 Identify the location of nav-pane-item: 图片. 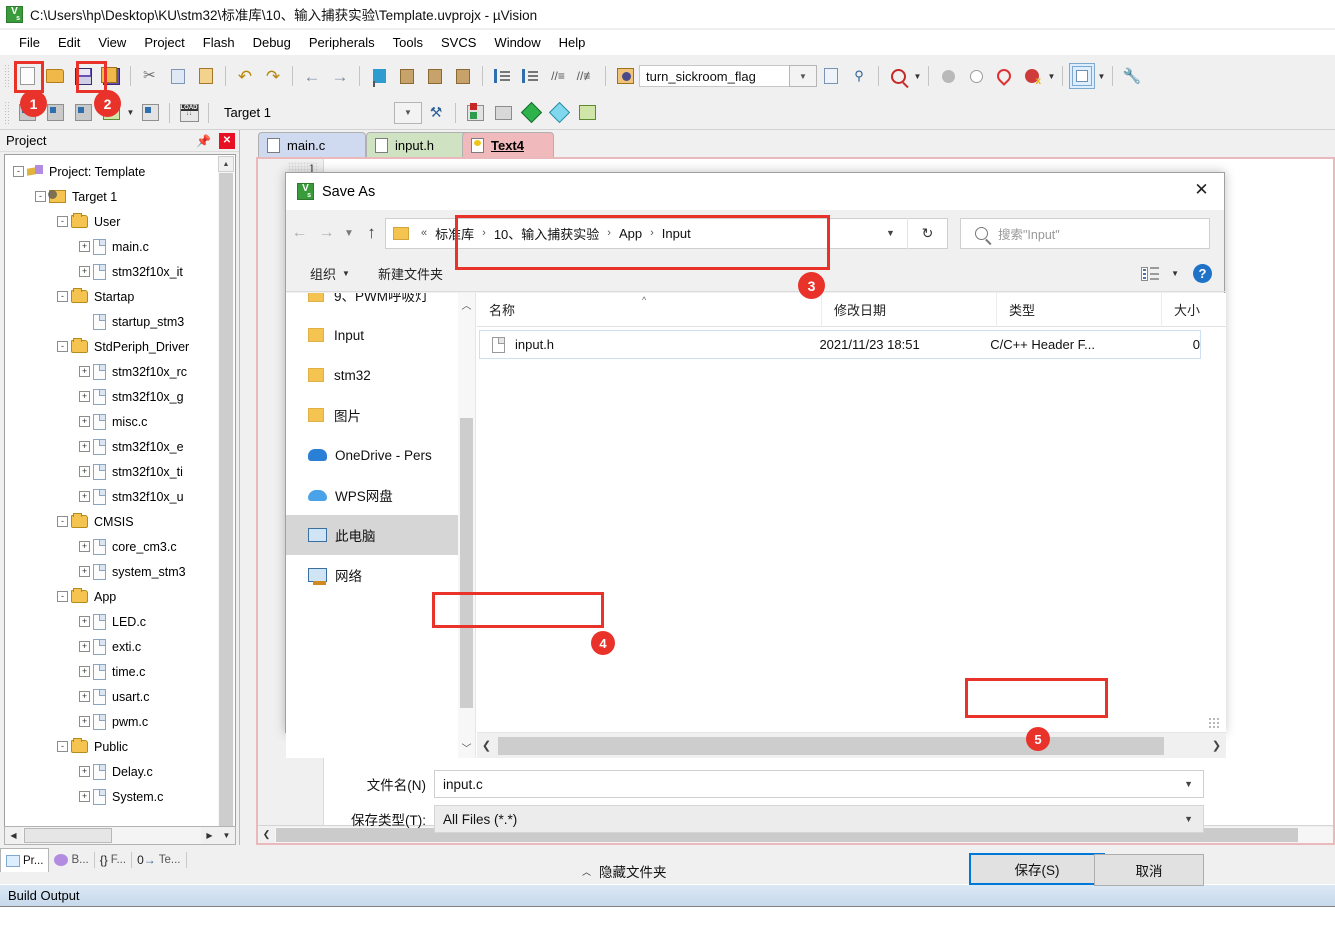
(372, 415).